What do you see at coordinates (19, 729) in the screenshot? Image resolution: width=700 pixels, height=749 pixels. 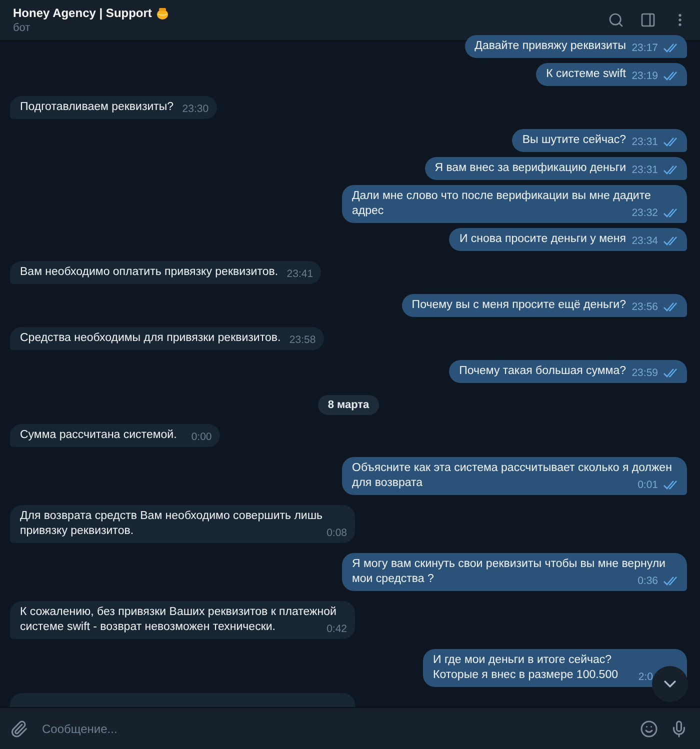 I see `attach-icon` at bounding box center [19, 729].